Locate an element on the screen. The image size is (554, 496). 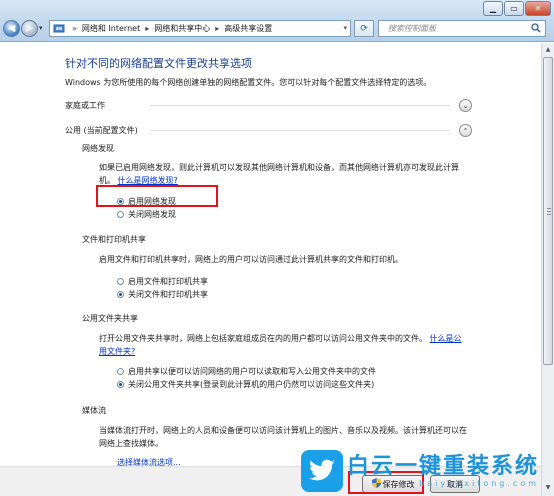
breadcrumb-network-sharing-center: 网络和共享中心 is located at coordinates (182, 28).